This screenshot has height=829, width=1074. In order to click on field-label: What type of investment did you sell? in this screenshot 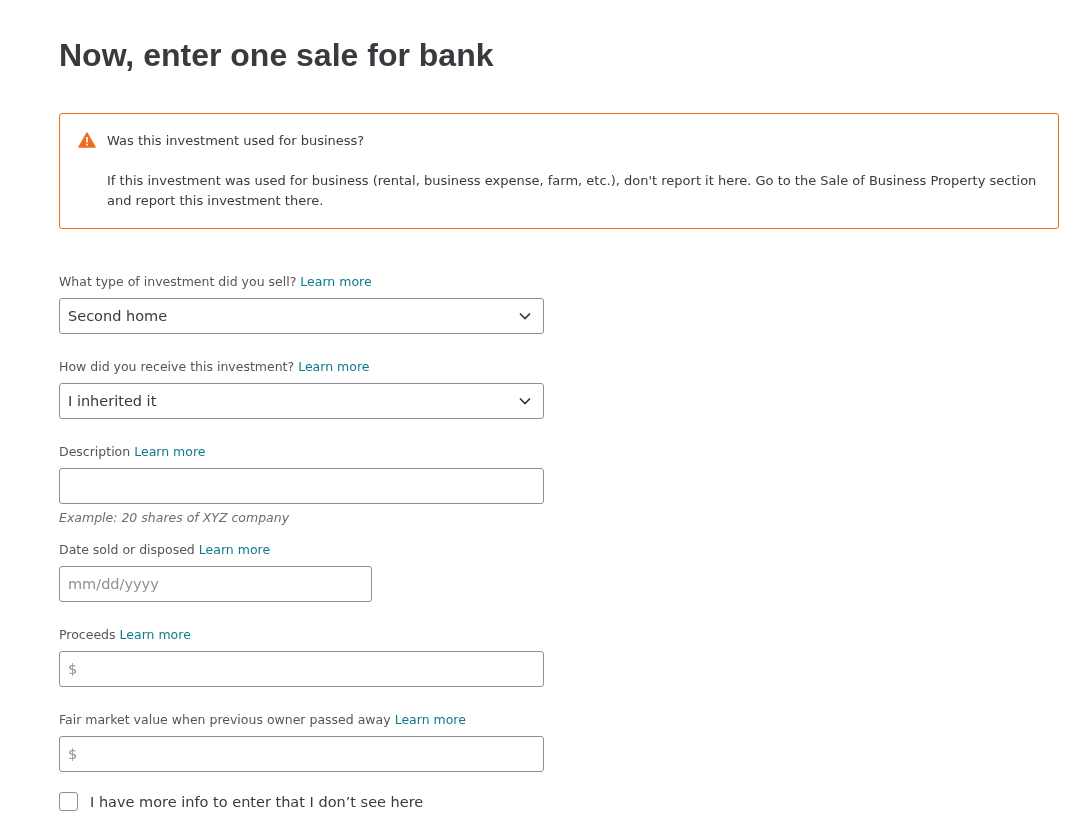, I will do `click(178, 281)`.